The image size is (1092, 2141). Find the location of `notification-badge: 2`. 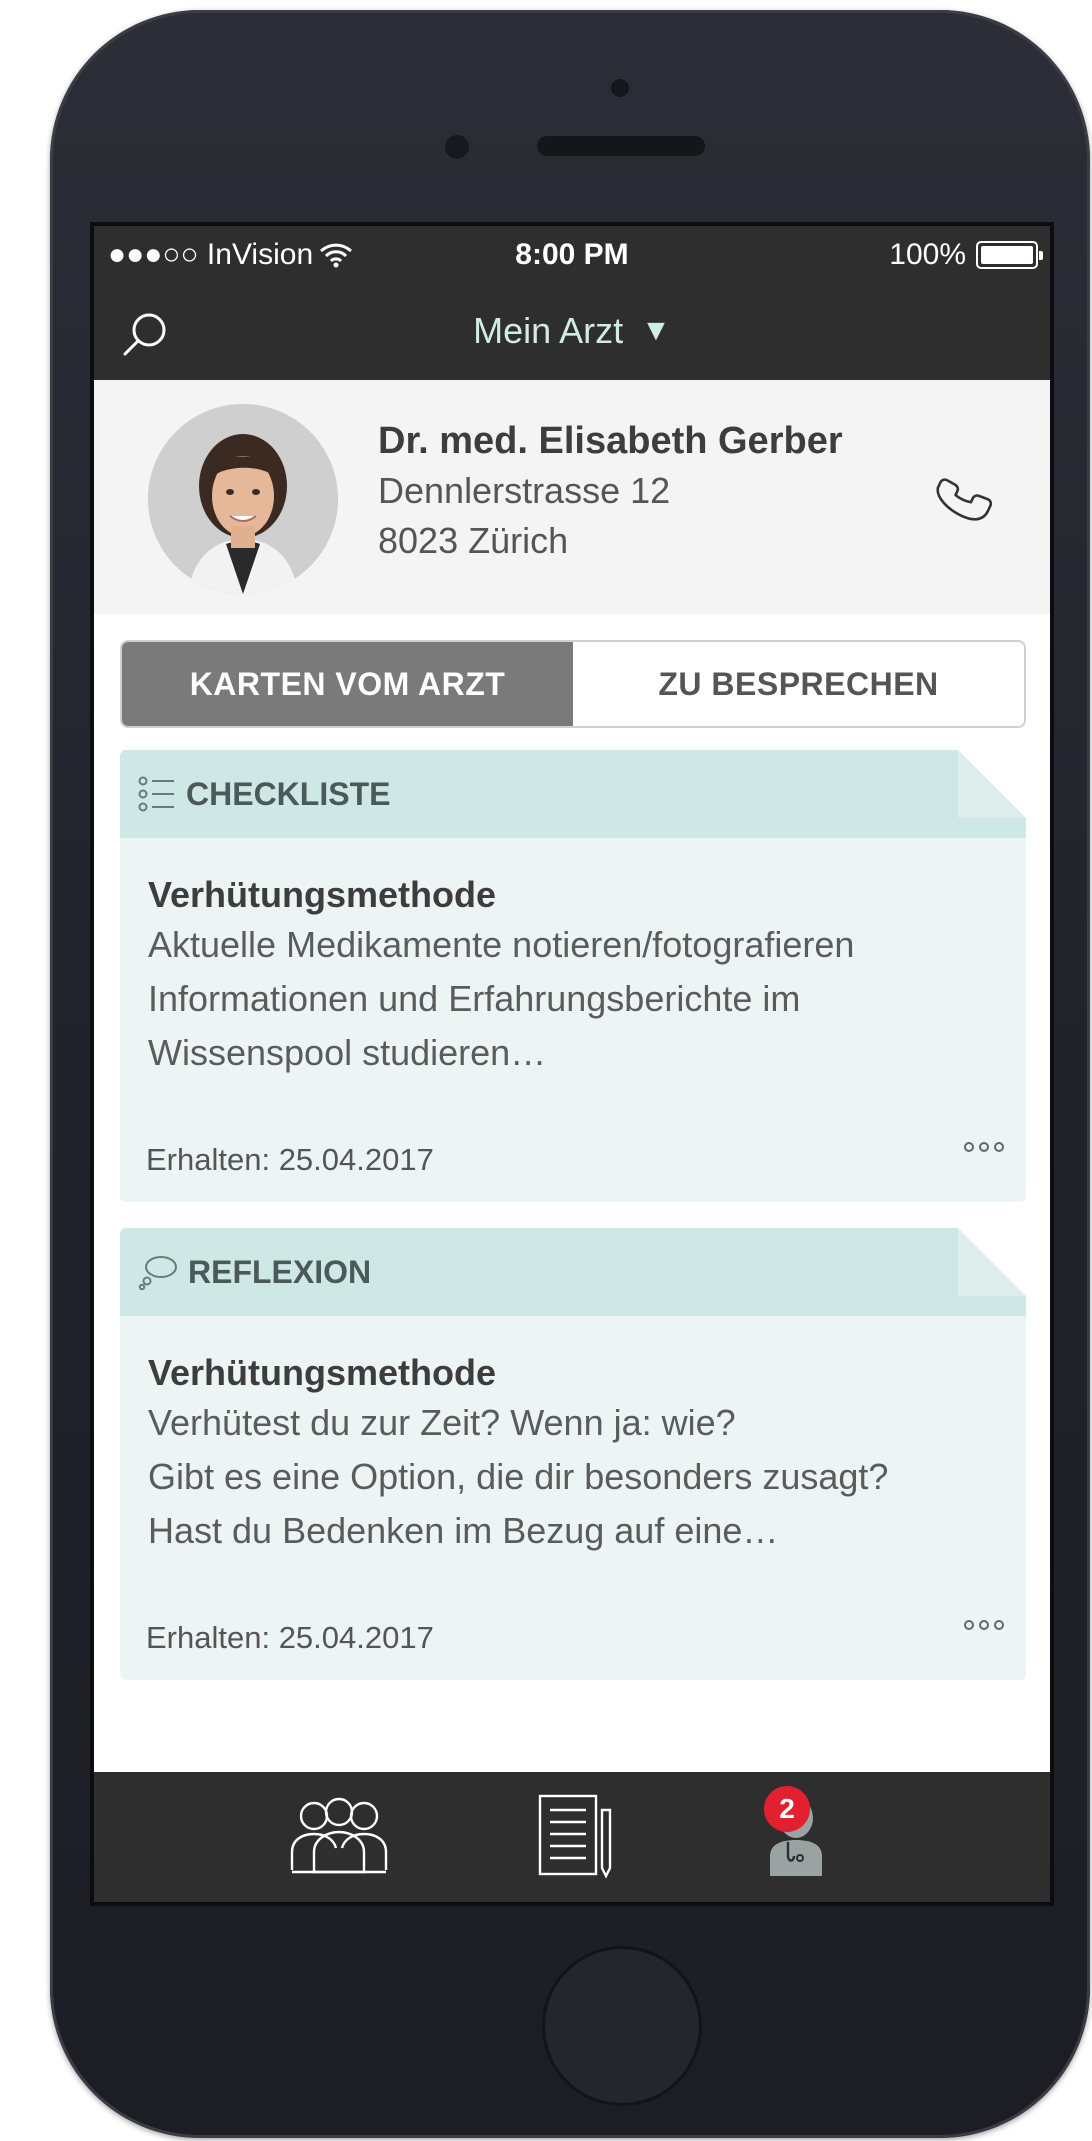

notification-badge: 2 is located at coordinates (787, 1809).